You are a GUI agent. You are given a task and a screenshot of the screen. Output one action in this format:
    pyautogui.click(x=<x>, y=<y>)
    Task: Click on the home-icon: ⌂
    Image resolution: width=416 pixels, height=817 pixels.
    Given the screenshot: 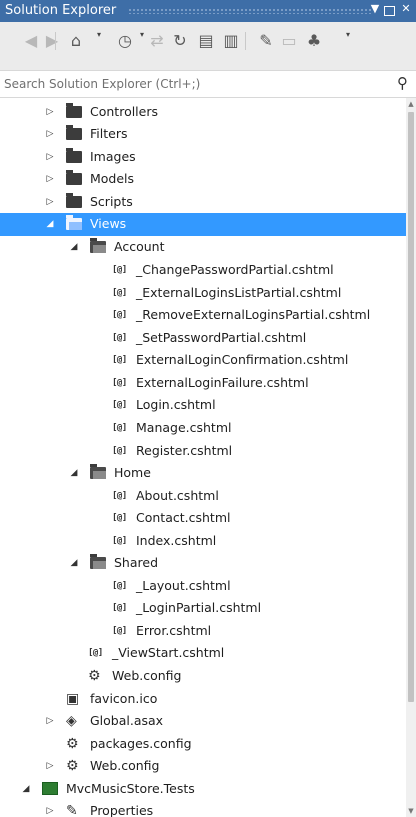 What is the action you would take?
    pyautogui.click(x=76, y=41)
    